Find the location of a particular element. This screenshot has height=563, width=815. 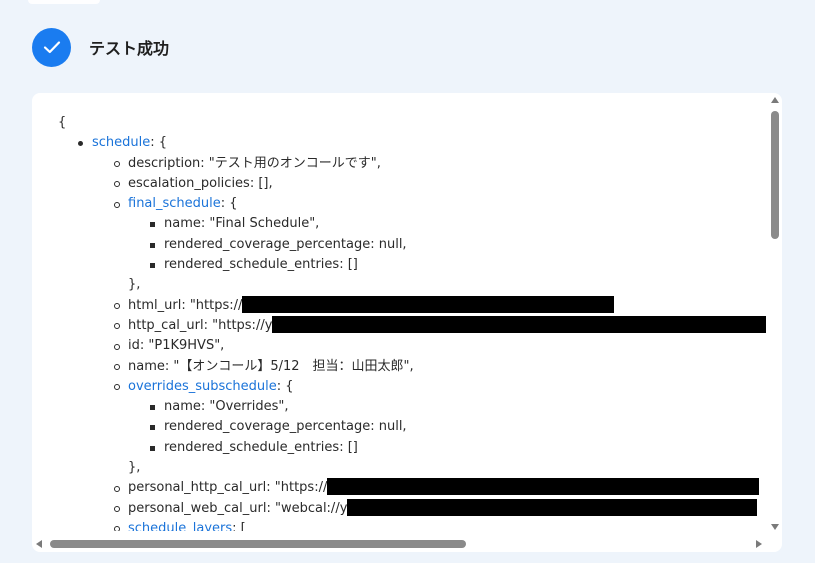

json-key-html-url: html_url is located at coordinates (155, 305).